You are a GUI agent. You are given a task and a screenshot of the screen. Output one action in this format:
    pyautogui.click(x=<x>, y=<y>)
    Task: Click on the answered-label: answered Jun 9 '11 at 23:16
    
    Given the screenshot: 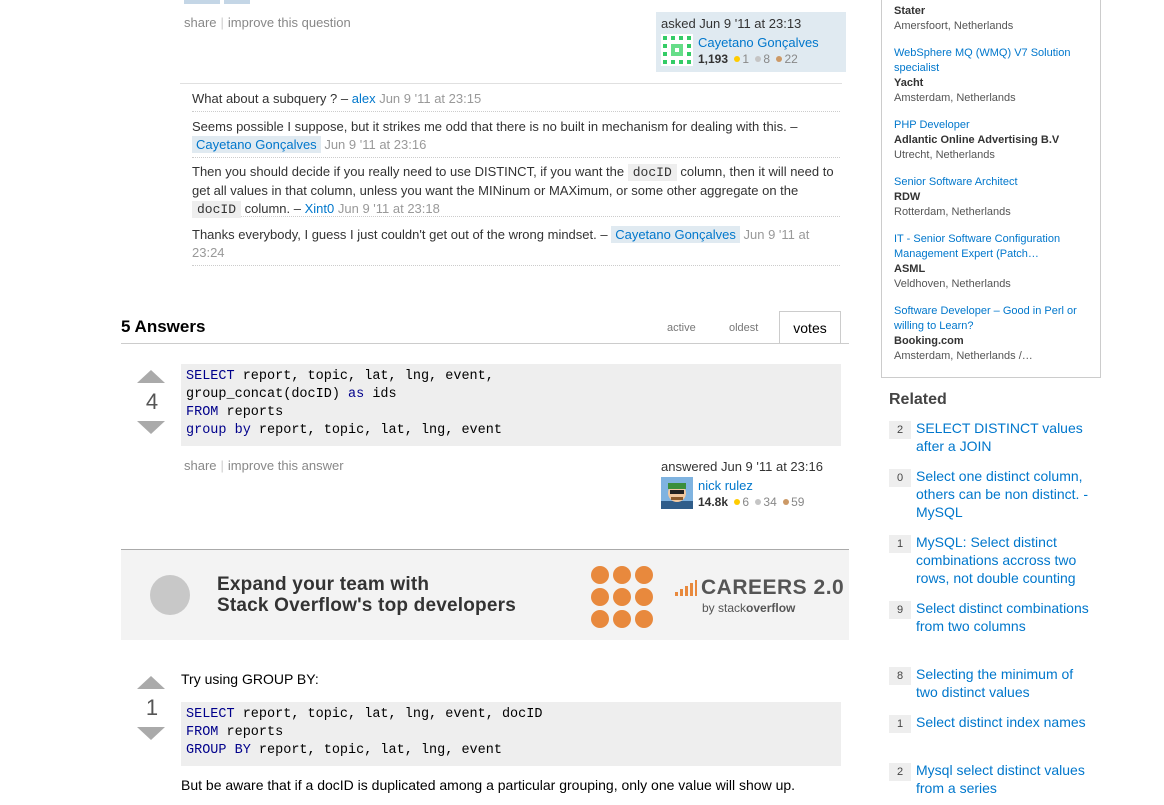 What is the action you would take?
    pyautogui.click(x=742, y=466)
    